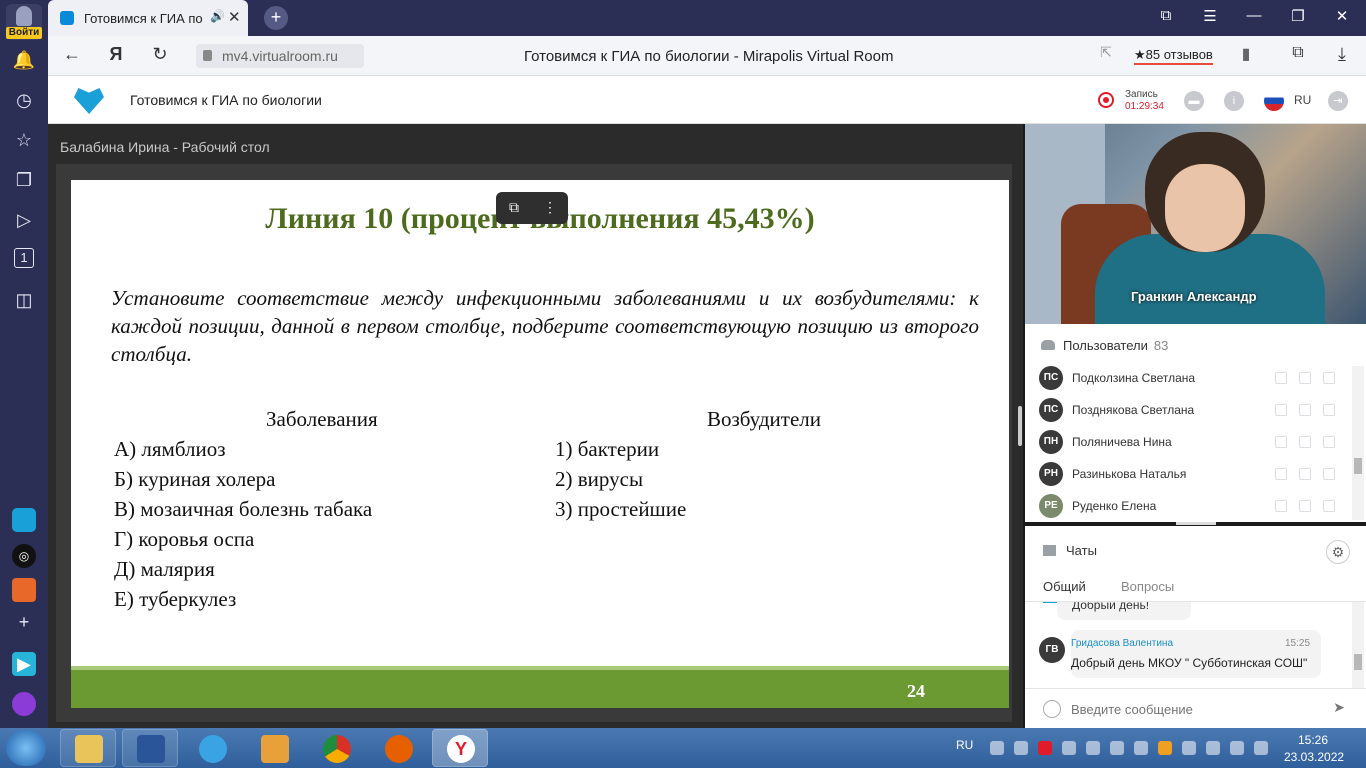 Image resolution: width=1366 pixels, height=768 pixels. I want to click on more-icon: ⋮, so click(550, 208).